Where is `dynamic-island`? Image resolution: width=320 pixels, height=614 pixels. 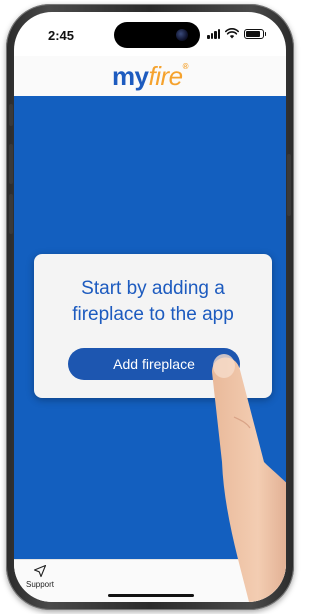 dynamic-island is located at coordinates (157, 35).